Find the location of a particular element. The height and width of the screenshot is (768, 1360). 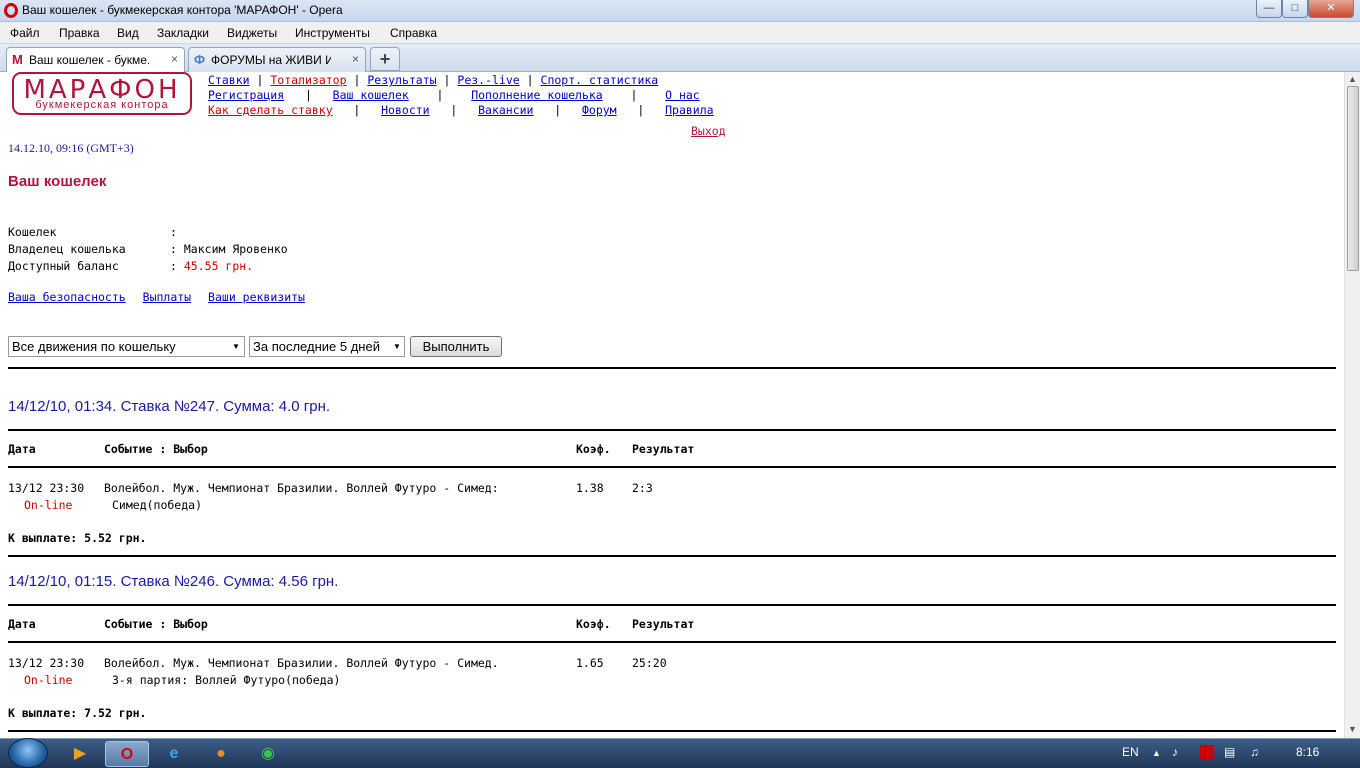

execute-button: Выполнить is located at coordinates (456, 346).